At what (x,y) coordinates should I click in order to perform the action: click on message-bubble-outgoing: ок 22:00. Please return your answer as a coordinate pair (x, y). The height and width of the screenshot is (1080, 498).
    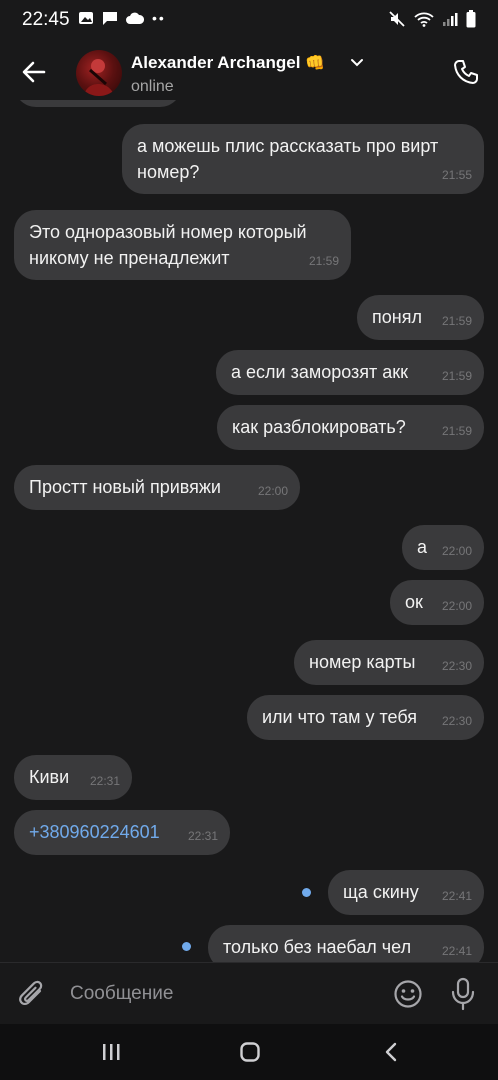
    Looking at the image, I should click on (437, 602).